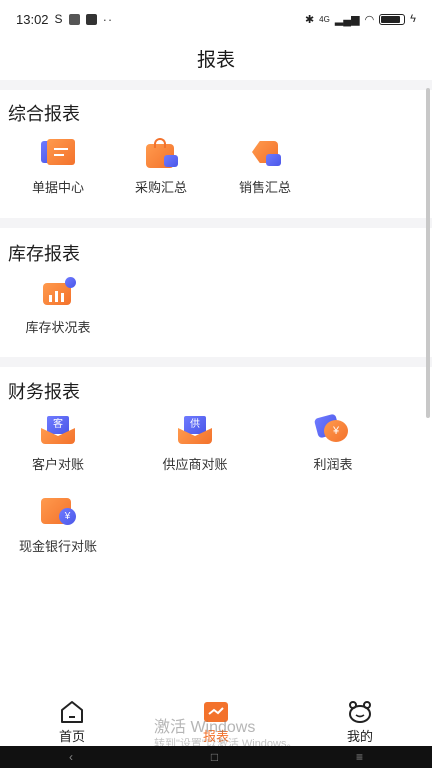 The height and width of the screenshot is (768, 432). Describe the element at coordinates (71, 736) in the screenshot. I see `tab-label: 首页` at that location.